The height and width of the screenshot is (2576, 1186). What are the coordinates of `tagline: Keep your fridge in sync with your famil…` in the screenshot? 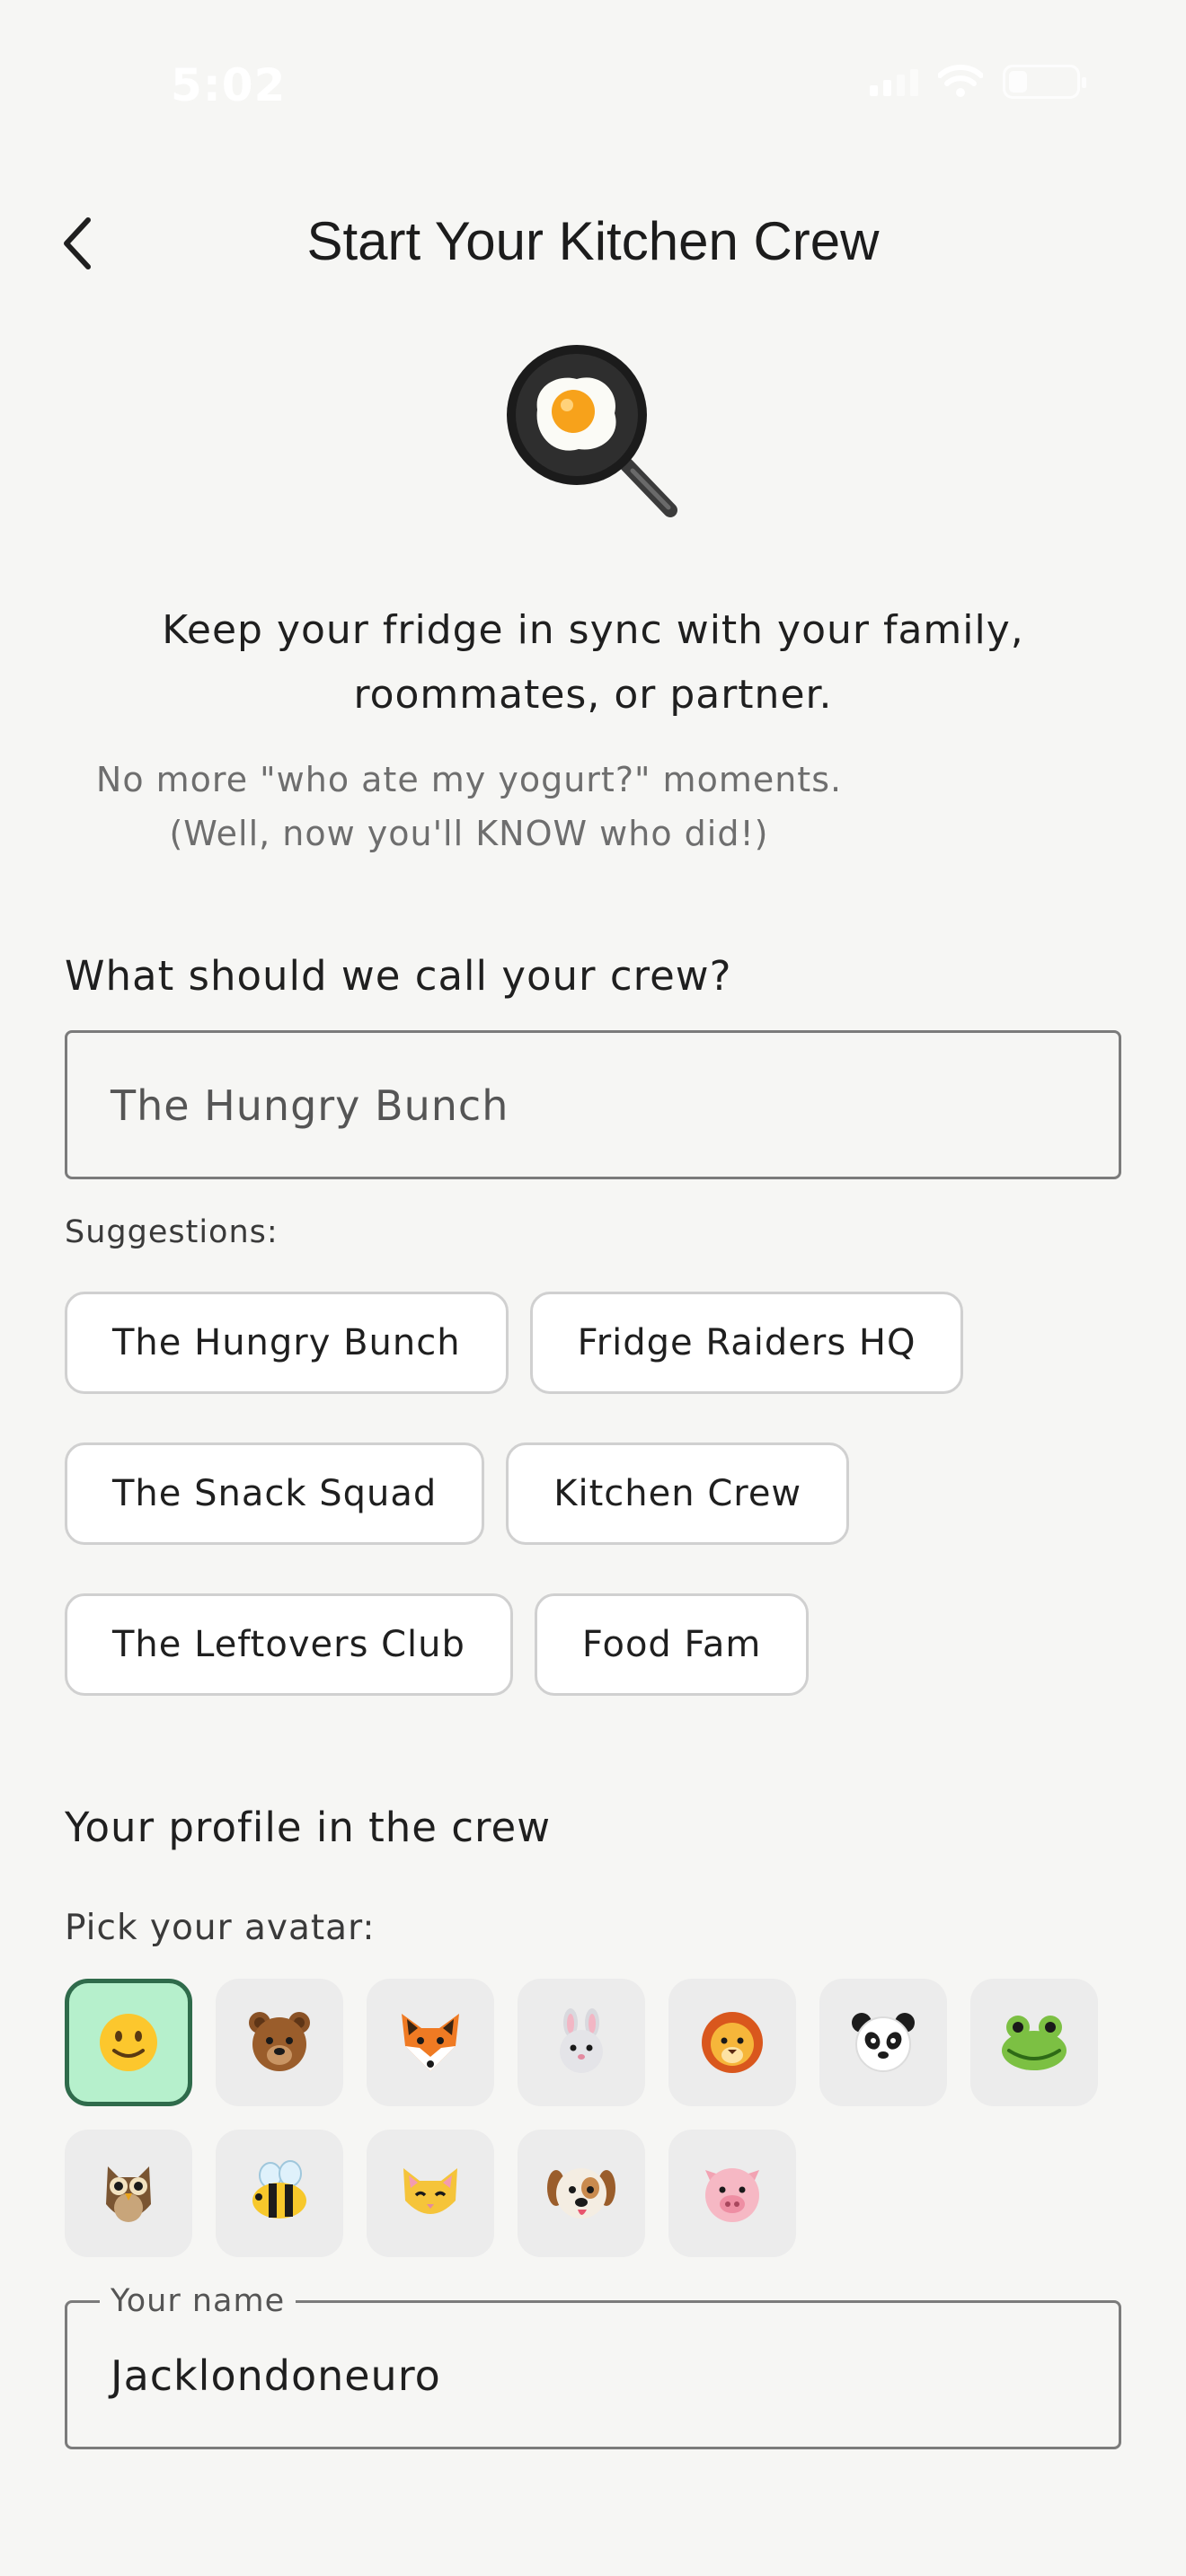 It's located at (593, 663).